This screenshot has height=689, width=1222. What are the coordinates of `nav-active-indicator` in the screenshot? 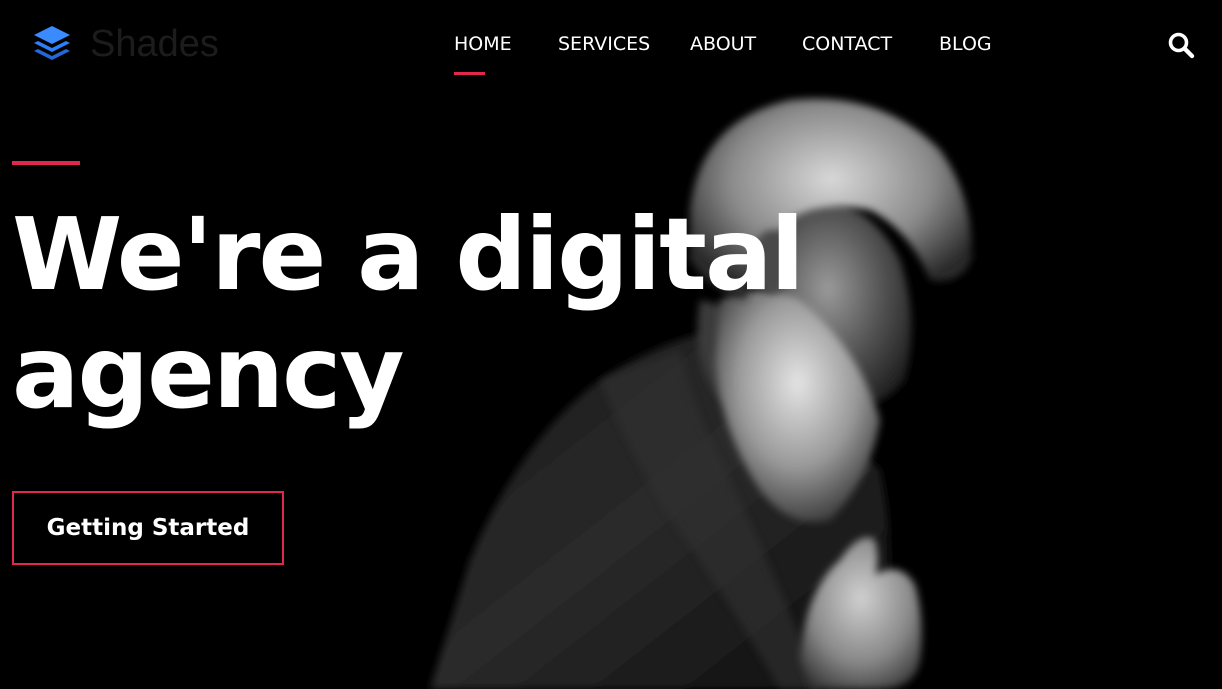 It's located at (469, 73).